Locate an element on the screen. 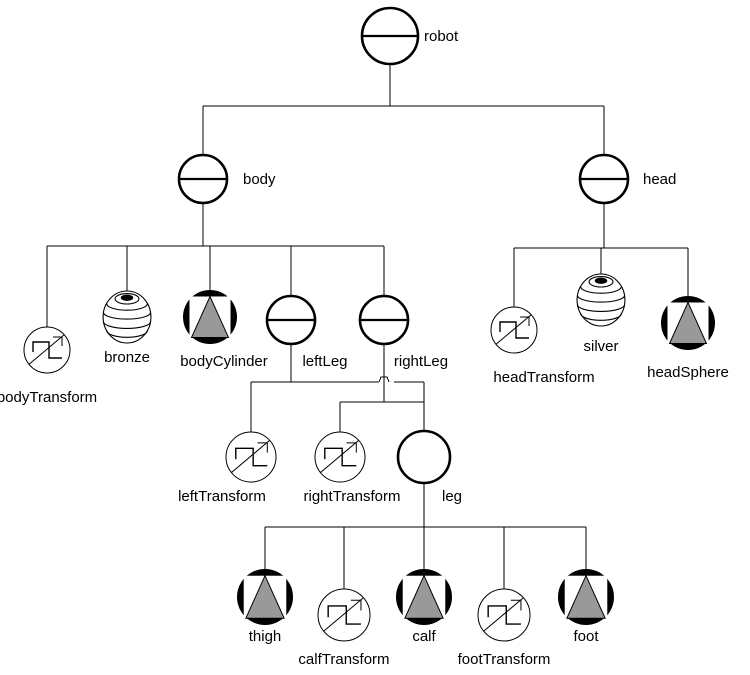 The height and width of the screenshot is (675, 750). scene-node-leg: leg is located at coordinates (429, 467).